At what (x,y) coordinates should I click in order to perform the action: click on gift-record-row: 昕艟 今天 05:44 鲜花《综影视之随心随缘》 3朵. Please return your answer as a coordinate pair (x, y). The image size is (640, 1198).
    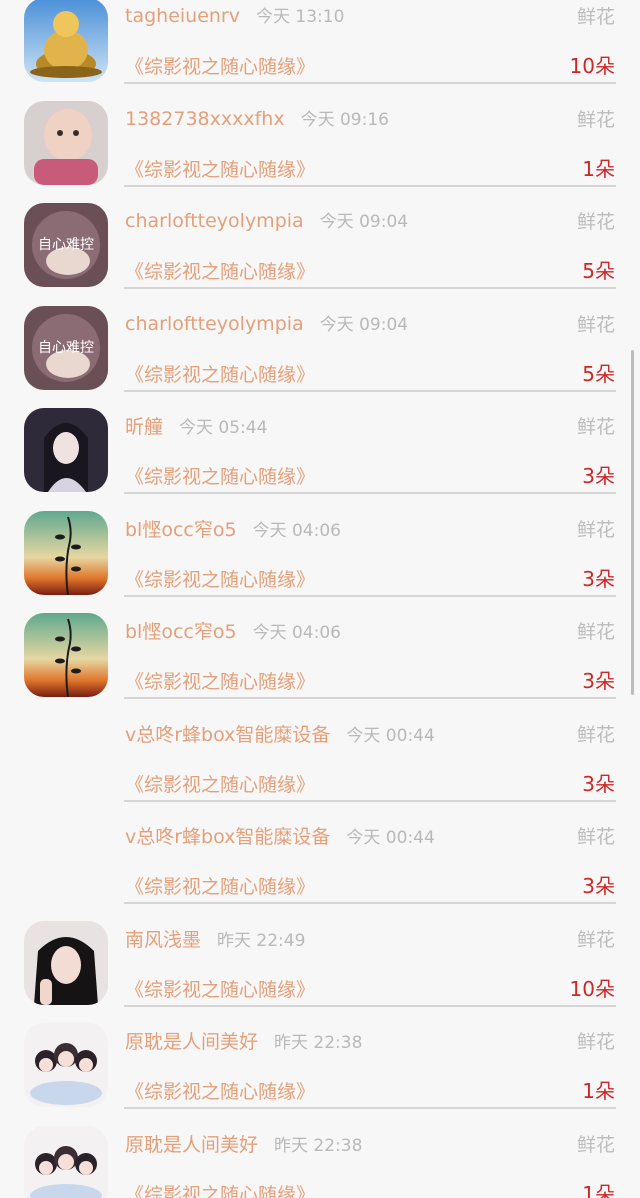
    Looking at the image, I should click on (320, 459).